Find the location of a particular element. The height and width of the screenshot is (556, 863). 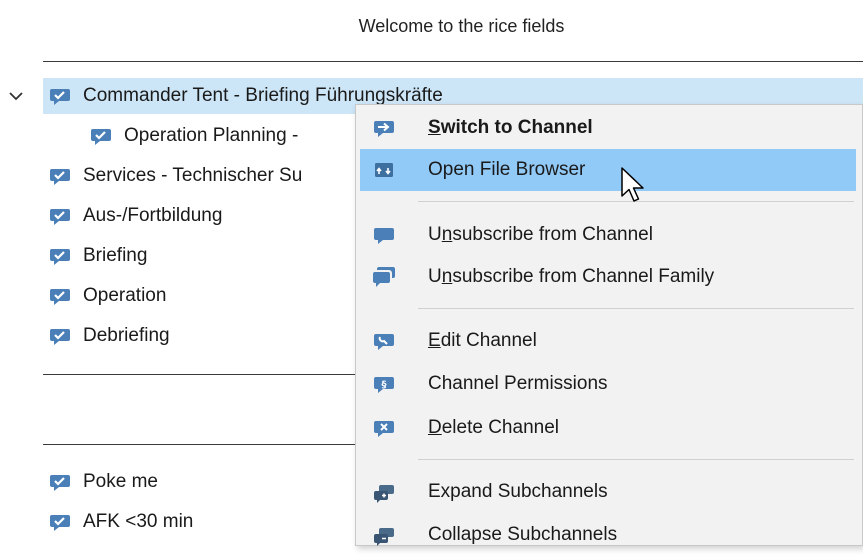

menu-item-collapse-subchannels: Collapse Subchannels is located at coordinates (608, 535).